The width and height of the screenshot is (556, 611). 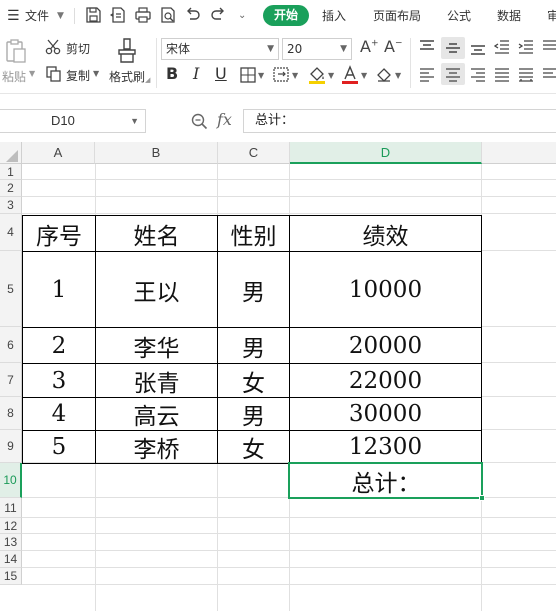 What do you see at coordinates (37, 16) in the screenshot?
I see `menu-file: 文件` at bounding box center [37, 16].